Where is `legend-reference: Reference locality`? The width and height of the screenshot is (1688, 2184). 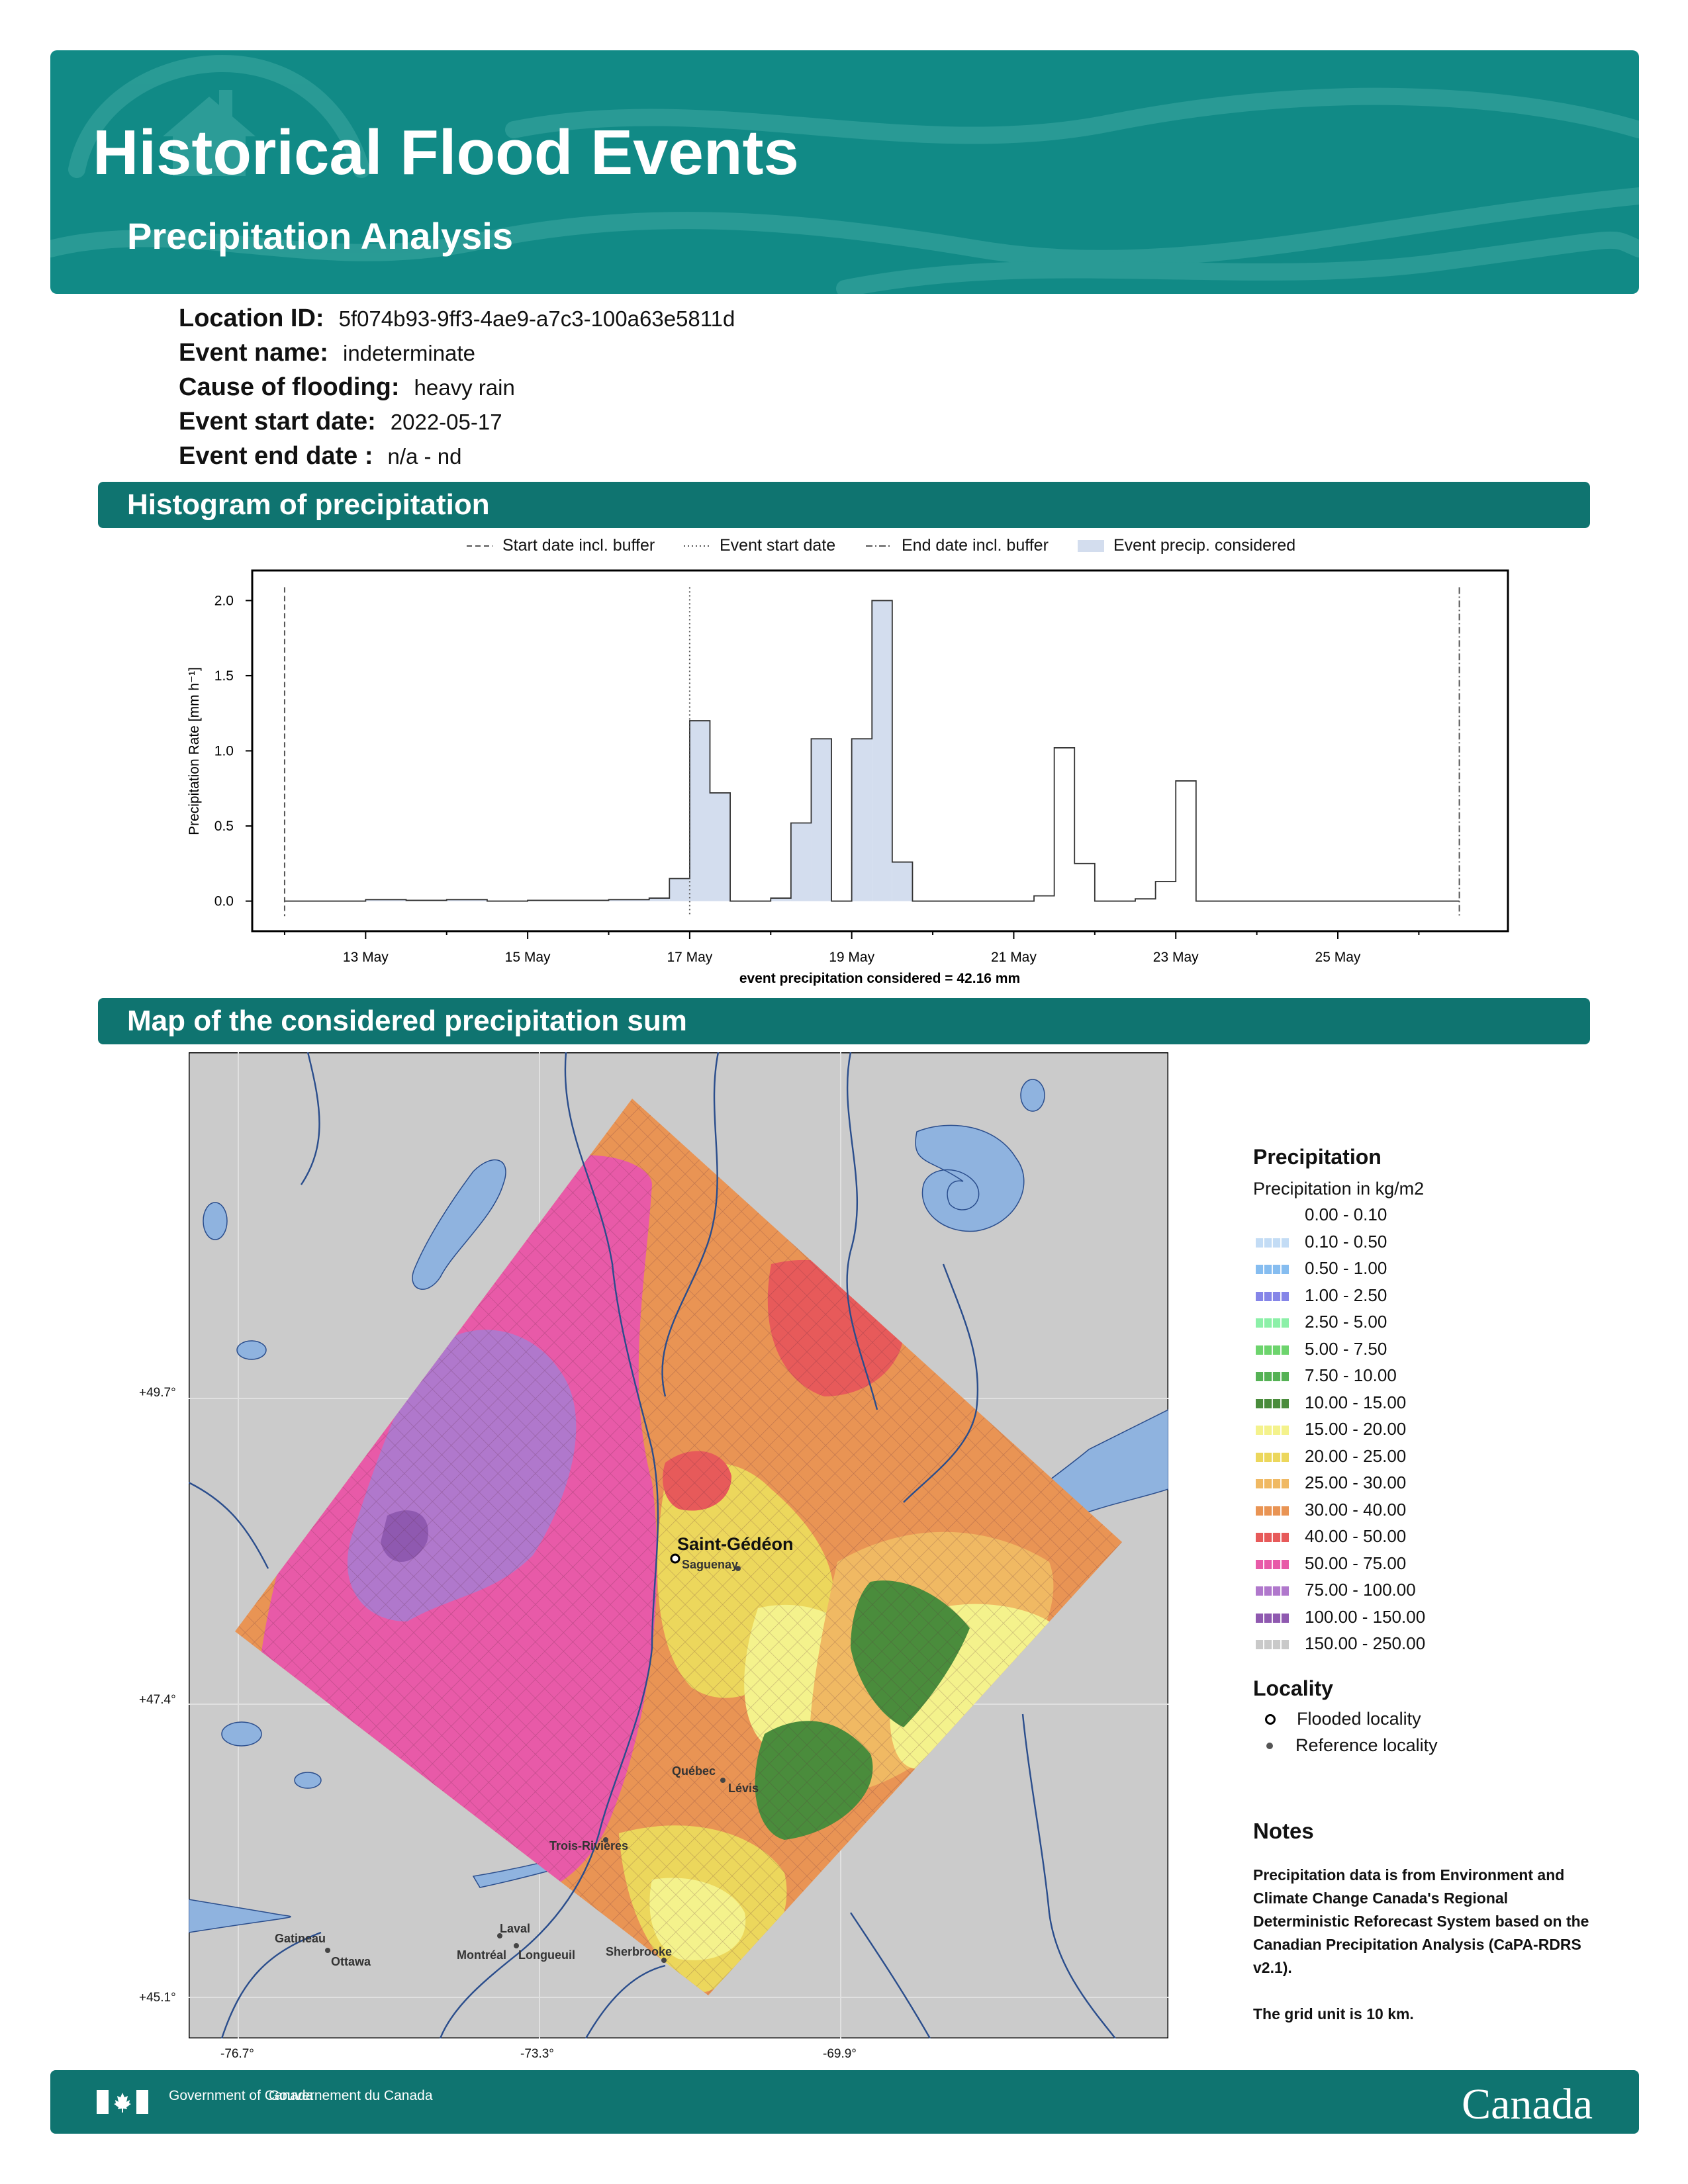 legend-reference: Reference locality is located at coordinates (1425, 1749).